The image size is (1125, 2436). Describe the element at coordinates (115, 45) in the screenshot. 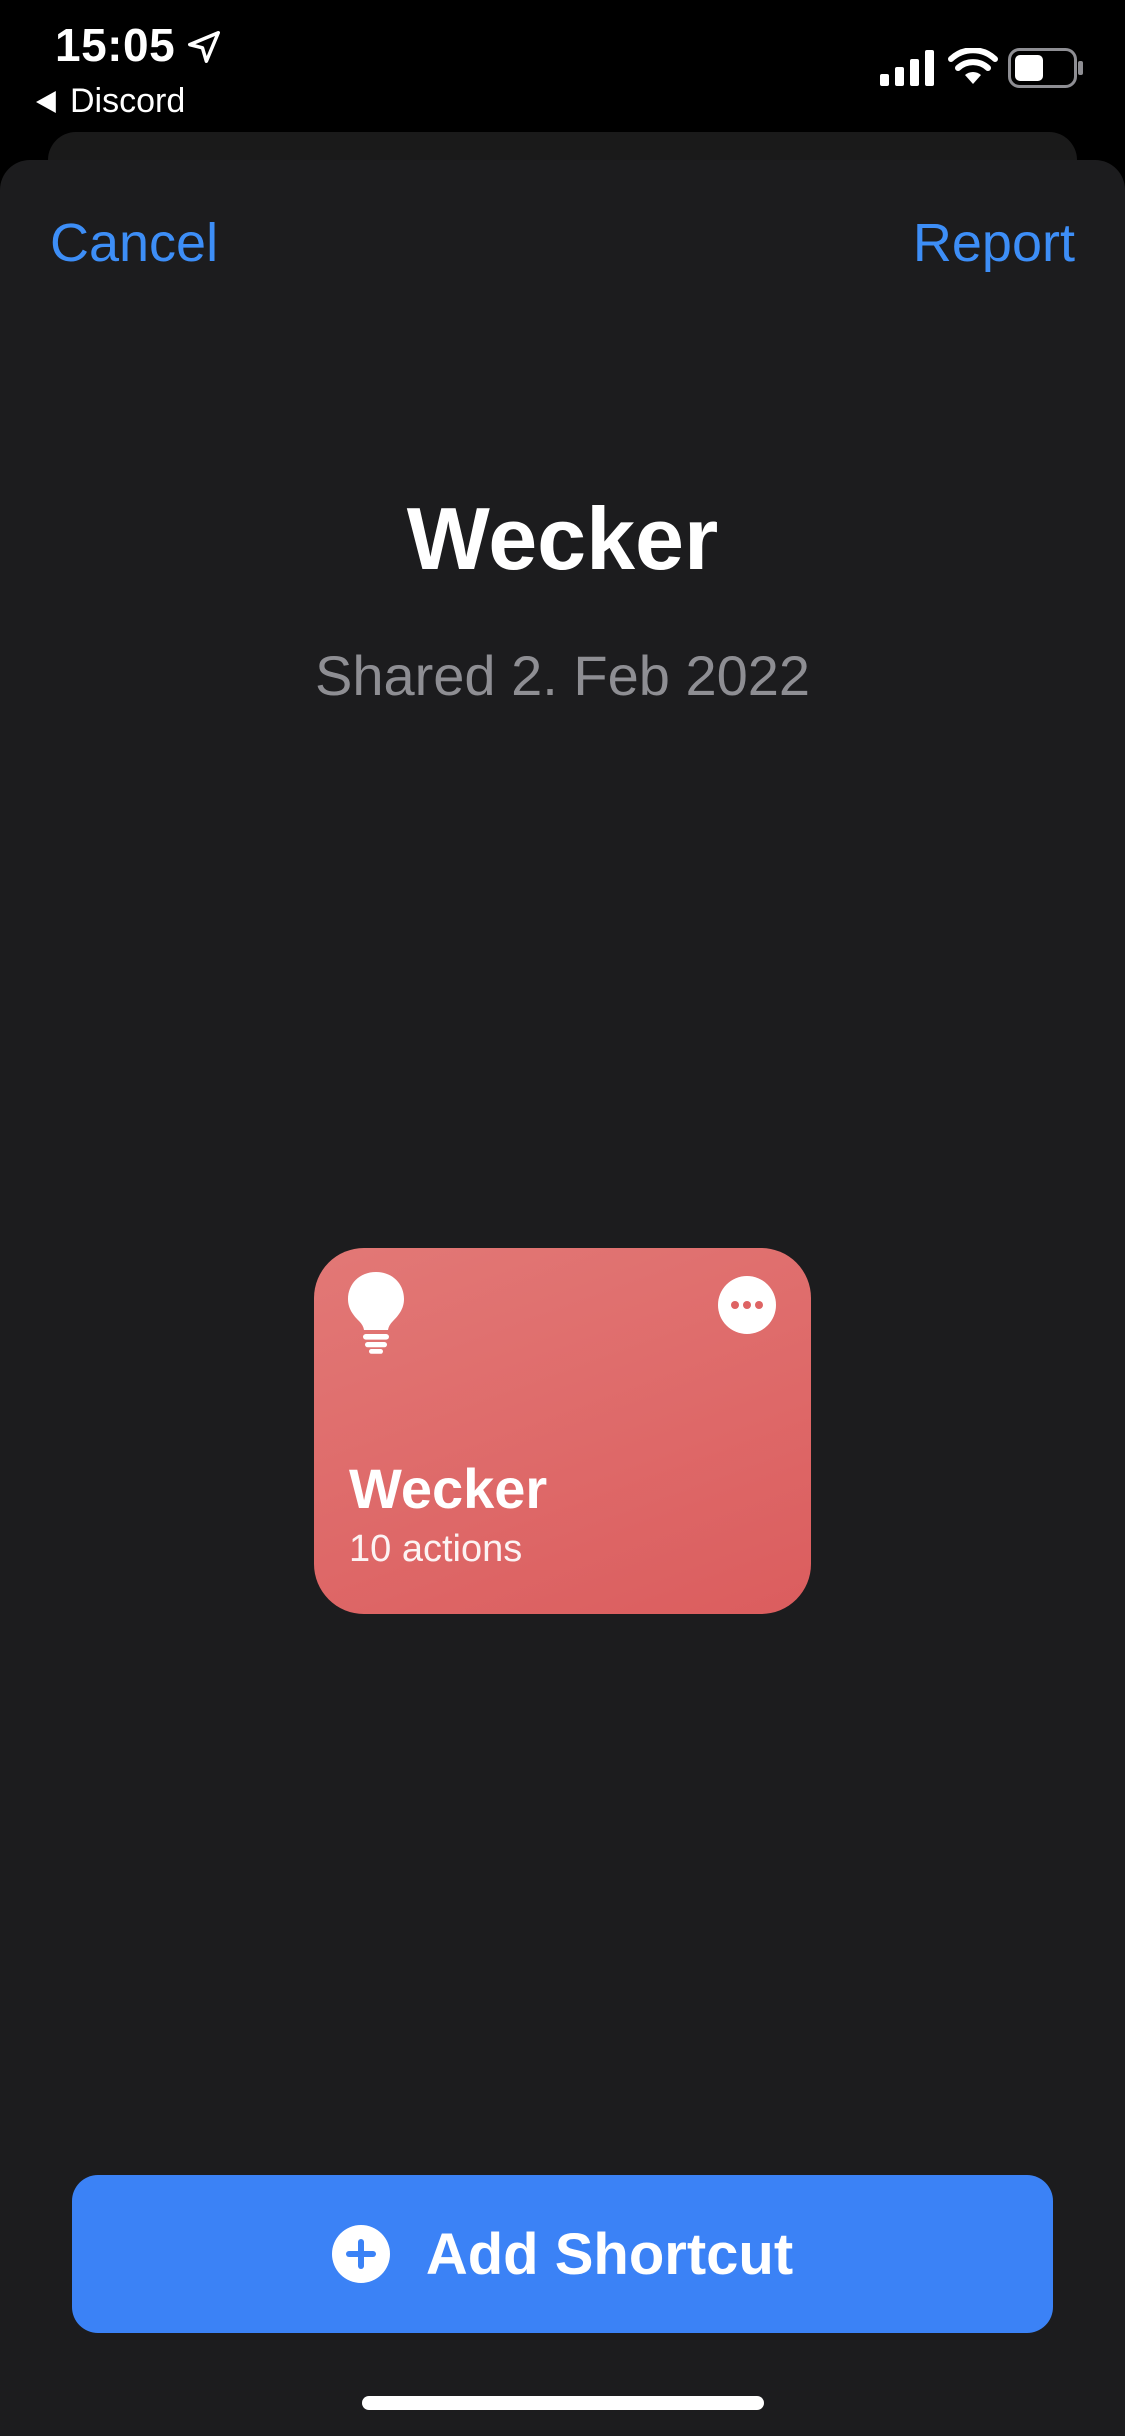

I see `status-time: 15:05` at that location.